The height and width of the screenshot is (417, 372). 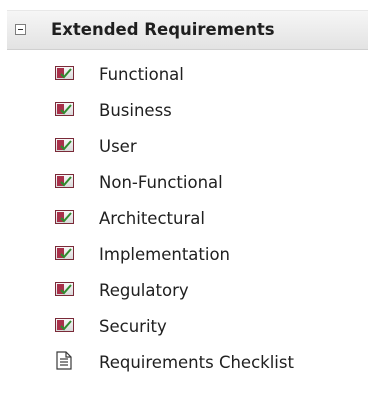 I want to click on group-header-extended-requirements: Extended Requirements, so click(x=187, y=30).